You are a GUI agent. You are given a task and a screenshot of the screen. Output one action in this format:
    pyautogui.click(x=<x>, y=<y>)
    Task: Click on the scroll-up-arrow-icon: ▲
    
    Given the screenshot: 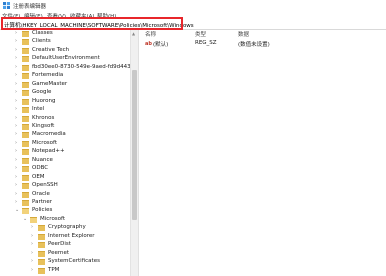 What is the action you would take?
    pyautogui.click(x=133, y=33)
    